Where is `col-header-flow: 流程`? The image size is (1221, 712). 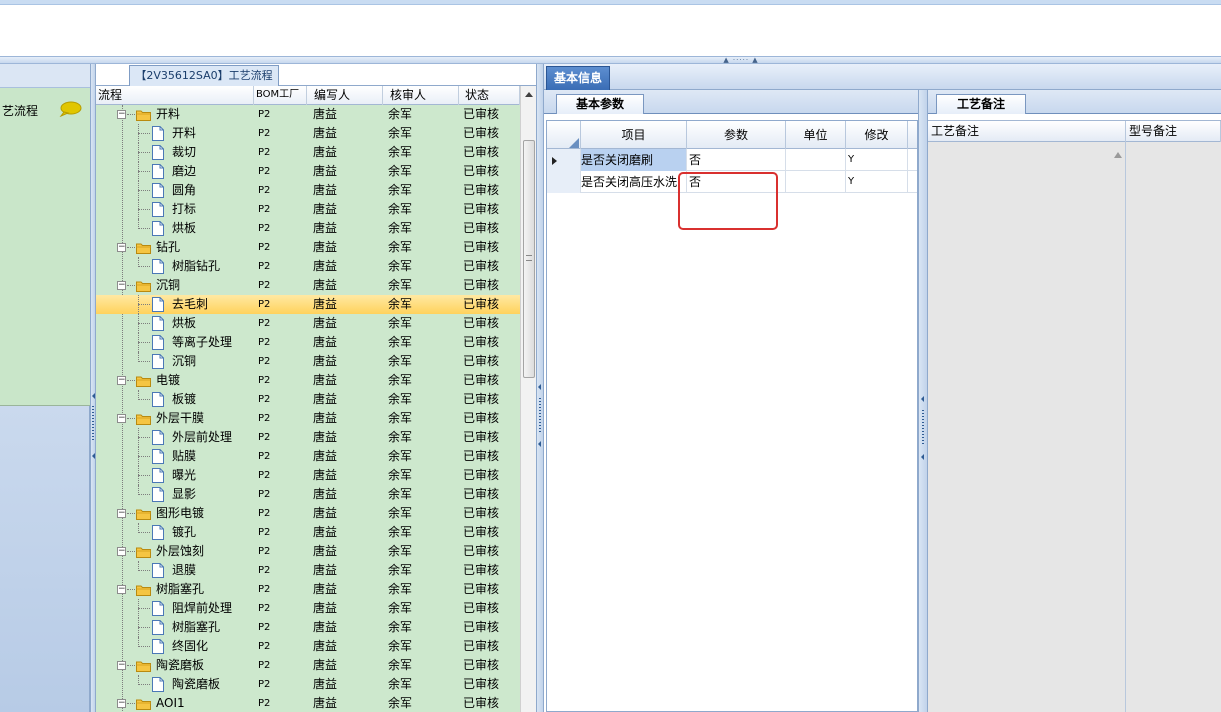
col-header-flow: 流程 is located at coordinates (175, 95).